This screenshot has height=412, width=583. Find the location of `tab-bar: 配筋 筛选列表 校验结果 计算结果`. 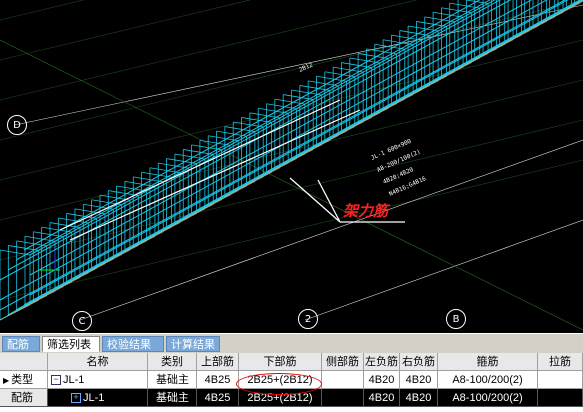

tab-bar: 配筋 筛选列表 校验结果 计算结果 is located at coordinates (291, 343).